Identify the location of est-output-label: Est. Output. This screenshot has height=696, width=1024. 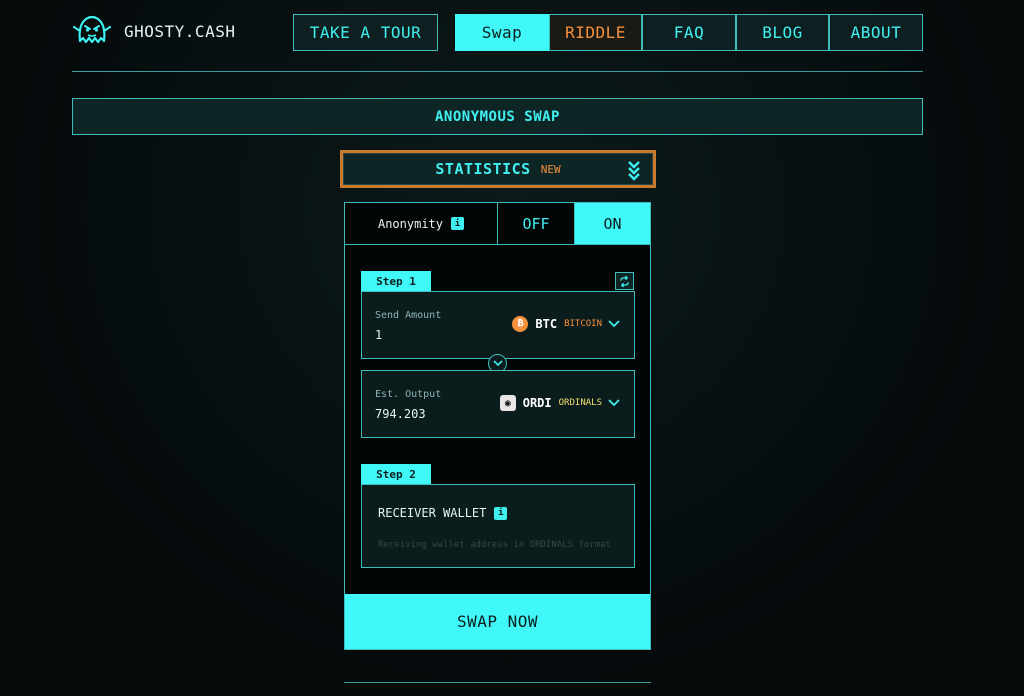
(408, 394).